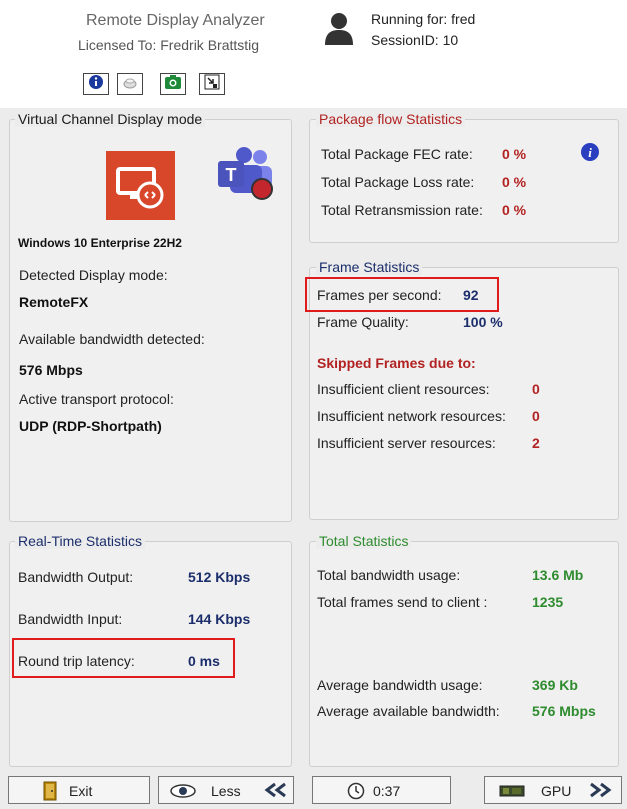 Image resolution: width=627 pixels, height=809 pixels. I want to click on skipped-frames-heading: Skipped Frames due to:, so click(396, 363).